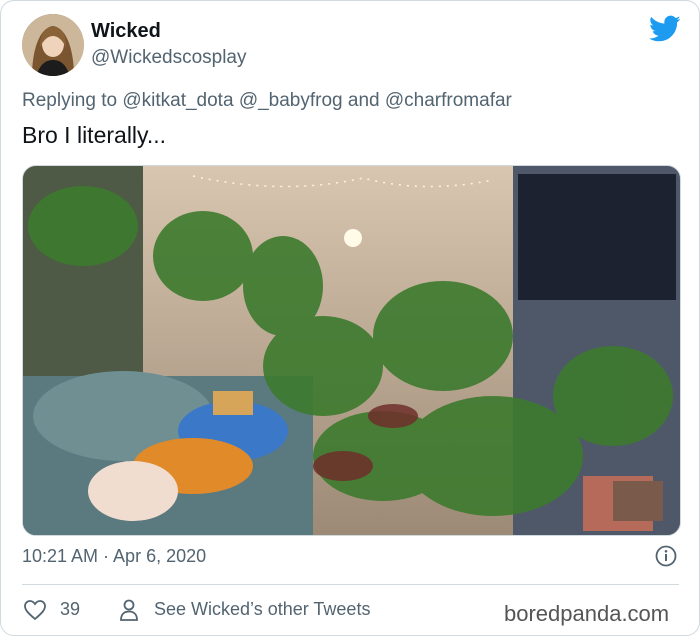  I want to click on tweet-timestamp: 10:21 AM · Apr 6, 2020, so click(114, 556).